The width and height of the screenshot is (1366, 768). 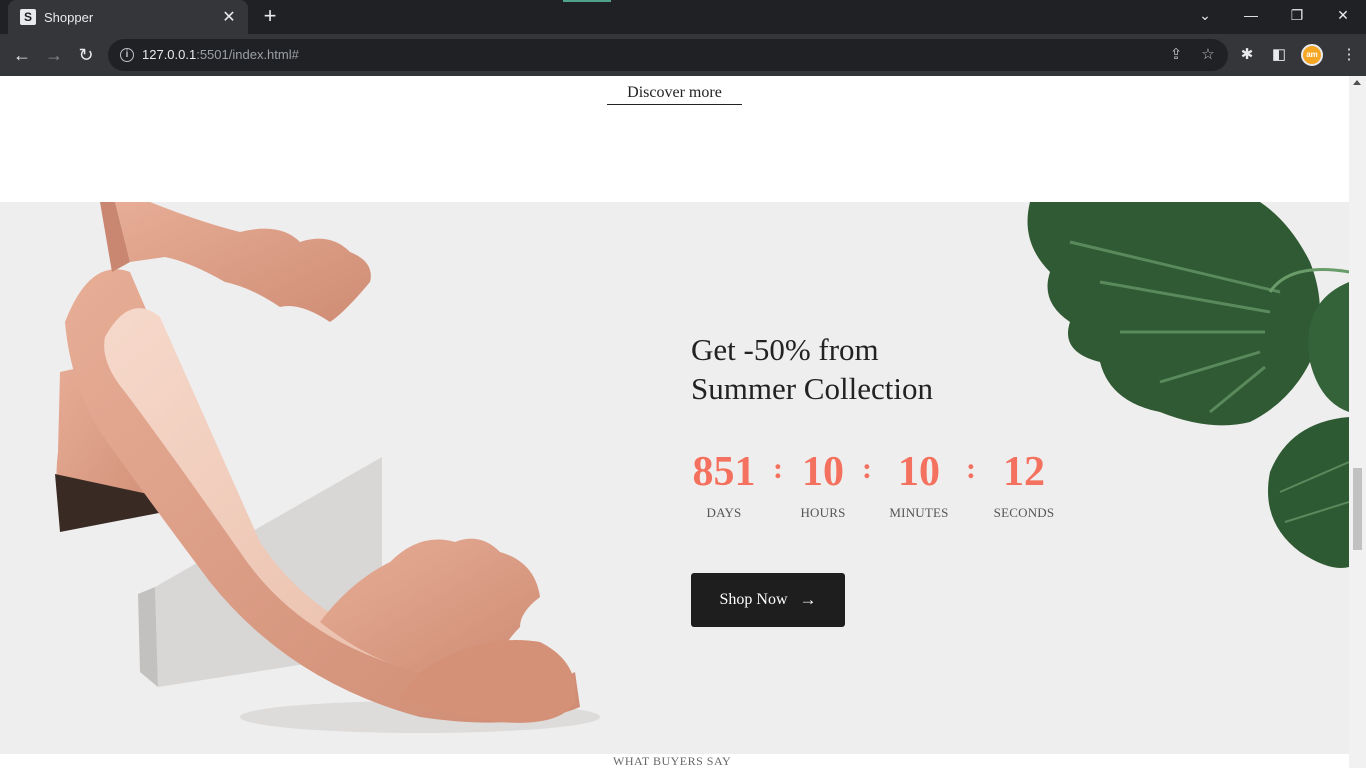 What do you see at coordinates (1357, 422) in the screenshot?
I see `vertical-scrollbar` at bounding box center [1357, 422].